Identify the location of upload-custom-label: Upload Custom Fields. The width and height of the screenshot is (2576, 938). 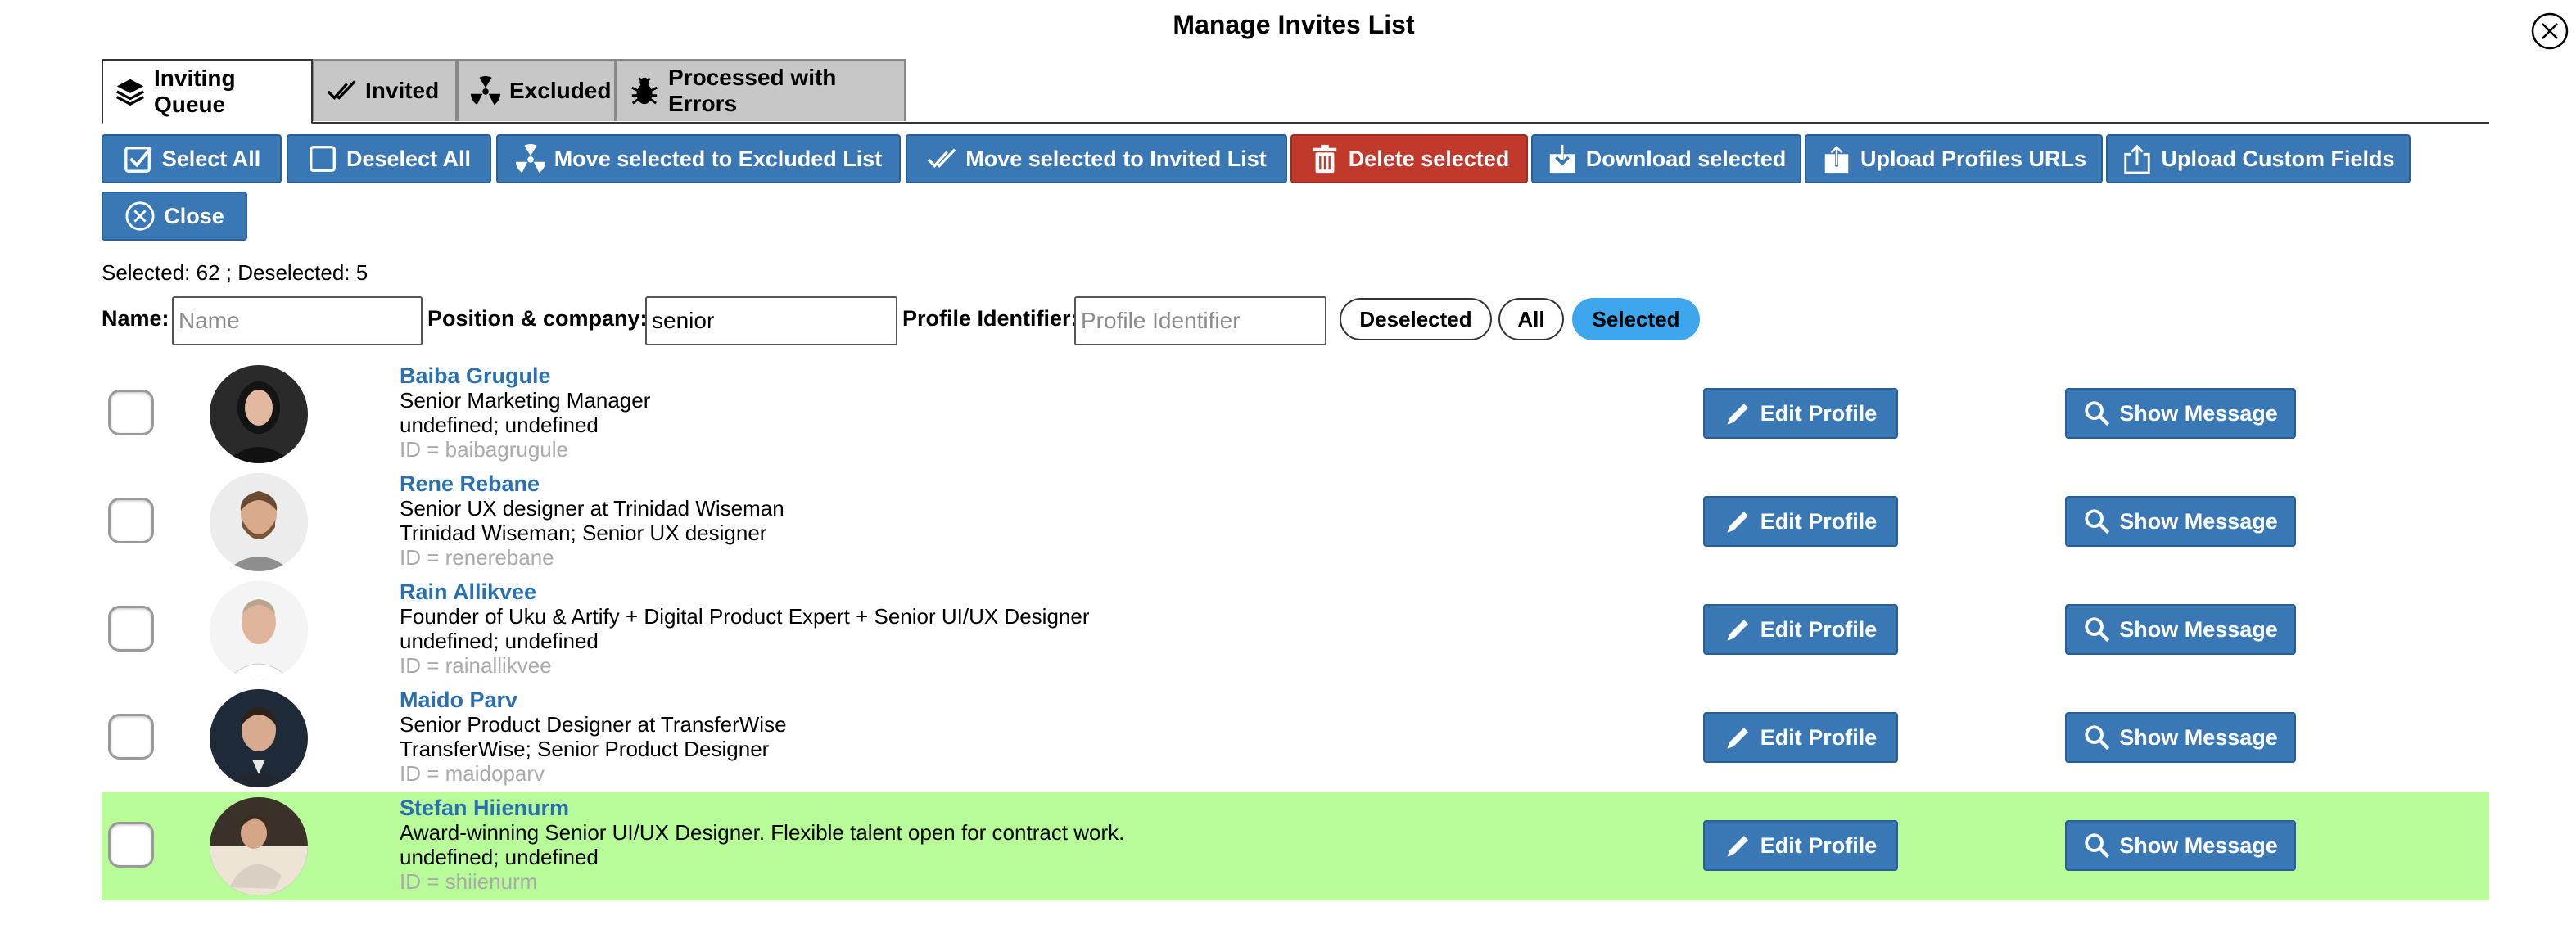
(2278, 158).